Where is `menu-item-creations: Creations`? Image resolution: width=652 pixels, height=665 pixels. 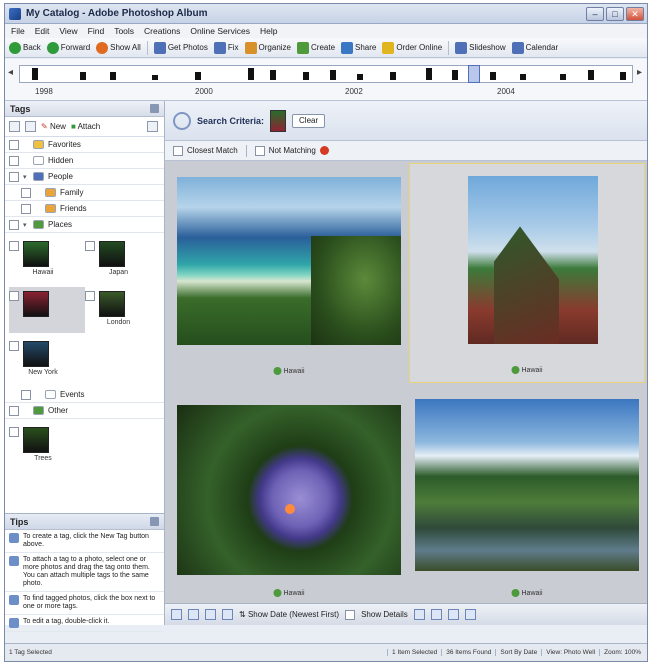 menu-item-creations: Creations is located at coordinates (162, 31).